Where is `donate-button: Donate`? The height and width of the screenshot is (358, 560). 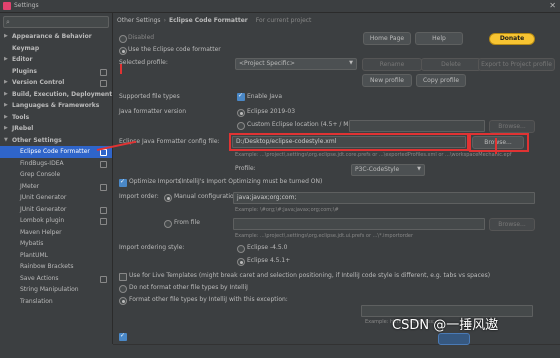 donate-button: Donate is located at coordinates (512, 39).